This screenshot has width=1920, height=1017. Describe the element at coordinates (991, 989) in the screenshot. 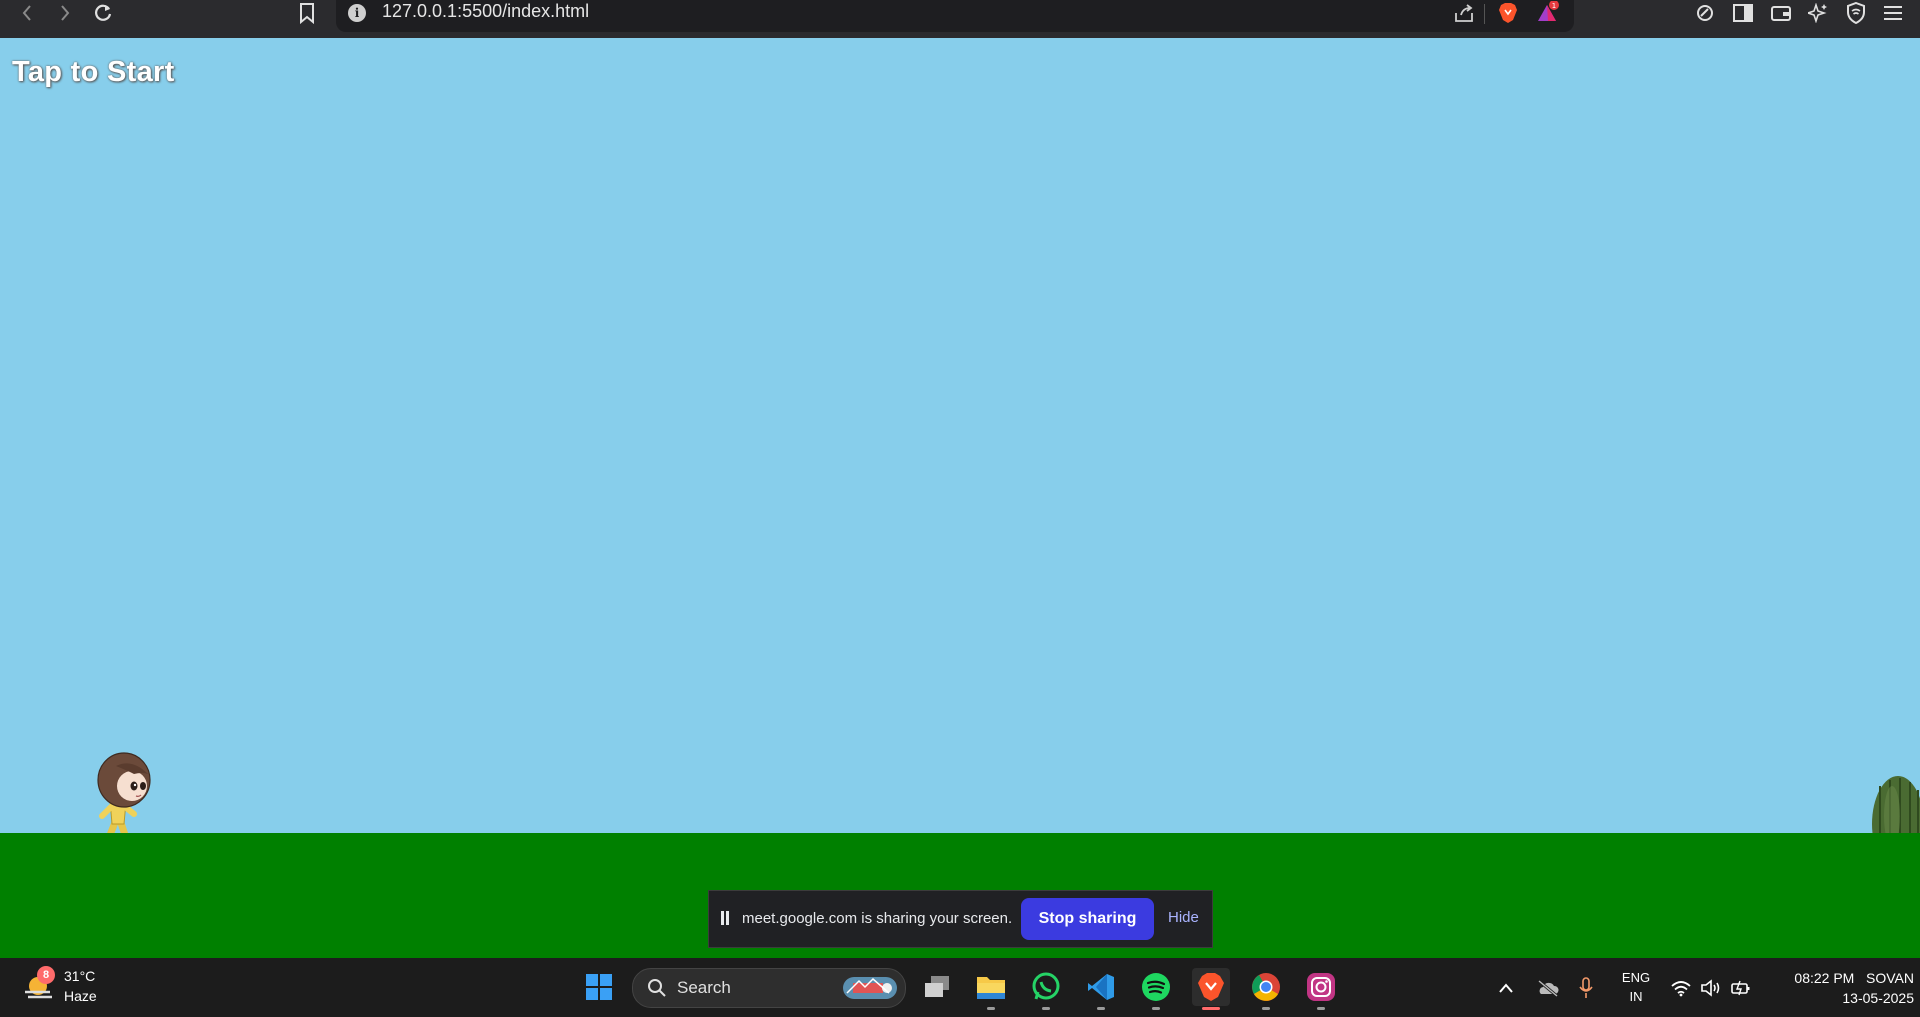

I see `file-explorer-icon` at that location.